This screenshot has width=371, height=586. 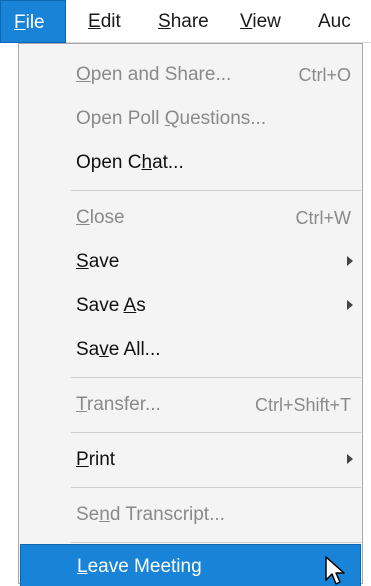 I want to click on menu-edit-mnemonic: E, so click(x=94, y=21).